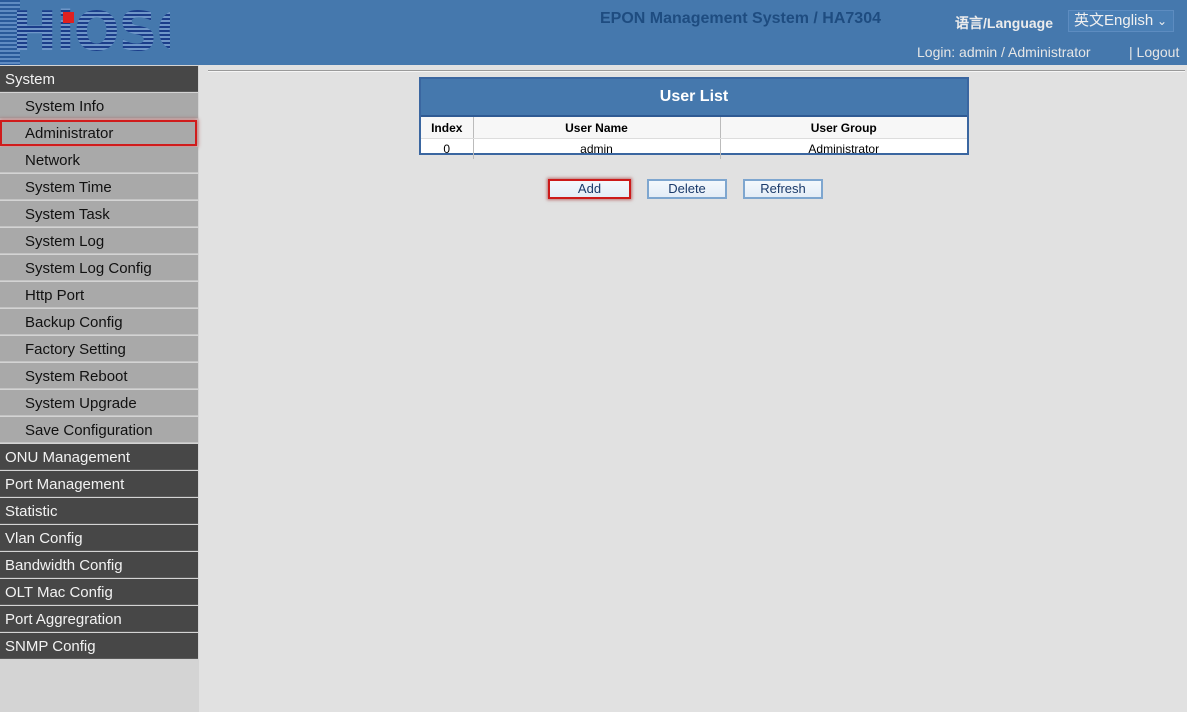 This screenshot has width=1187, height=712. What do you see at coordinates (696, 71) in the screenshot?
I see `content-divider` at bounding box center [696, 71].